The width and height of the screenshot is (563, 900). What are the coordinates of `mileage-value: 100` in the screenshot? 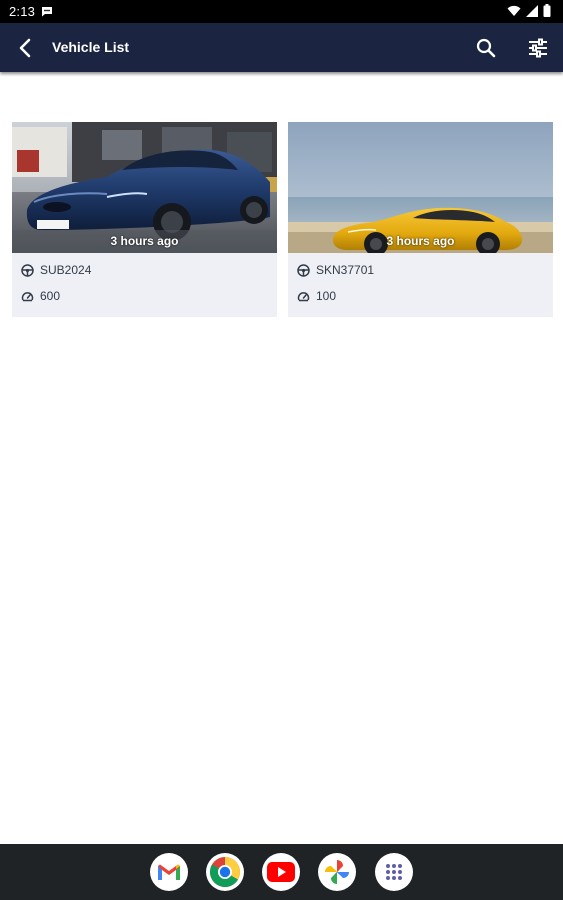 It's located at (326, 296).